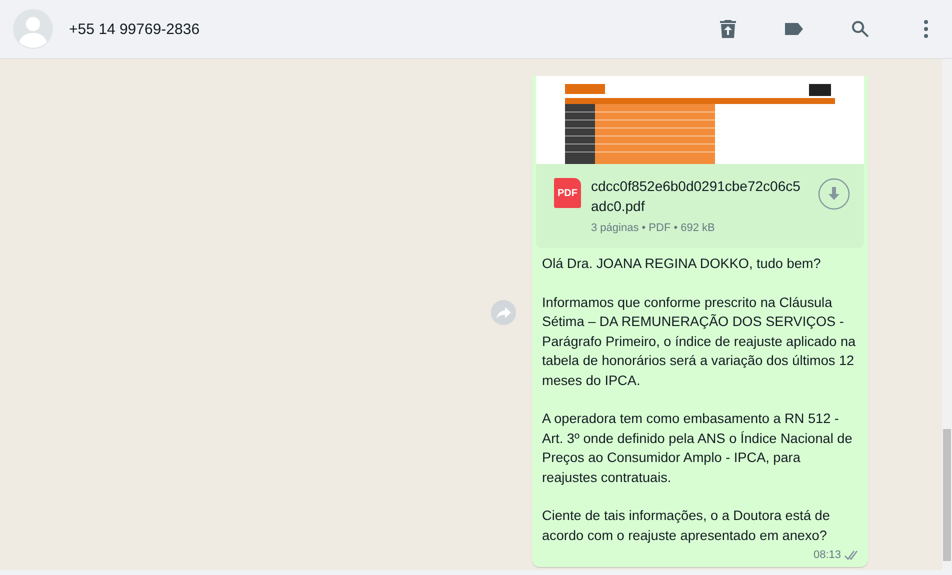 This screenshot has width=952, height=575. I want to click on message-paragraph: Informamos que conforme prescrito na Cláusula Sétima – DA REMUNERAÇÃO DOS SERVIÇOS - Parágrafo Primeiro, o índice de reajuste aplicado na tabela de honorários será a variação dos últimos 12 meses do IPCA., so click(699, 342).